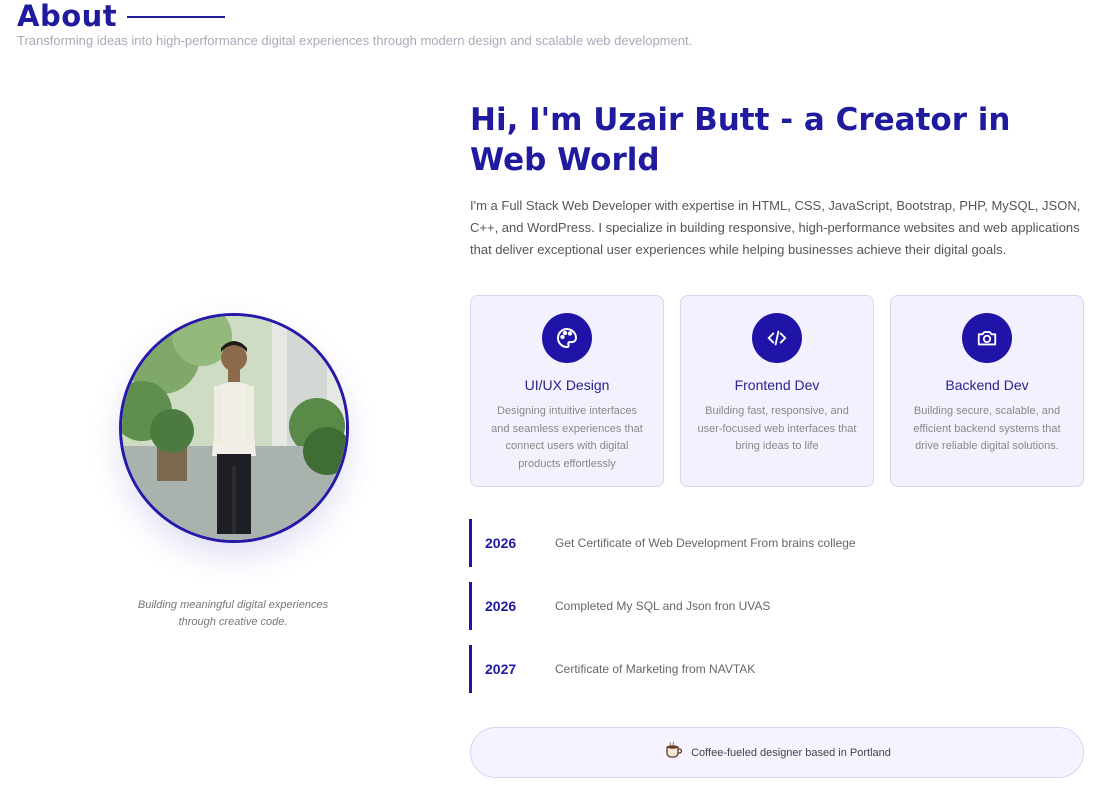  I want to click on location-pill: Coffee-fueled designer based in Portland, so click(777, 752).